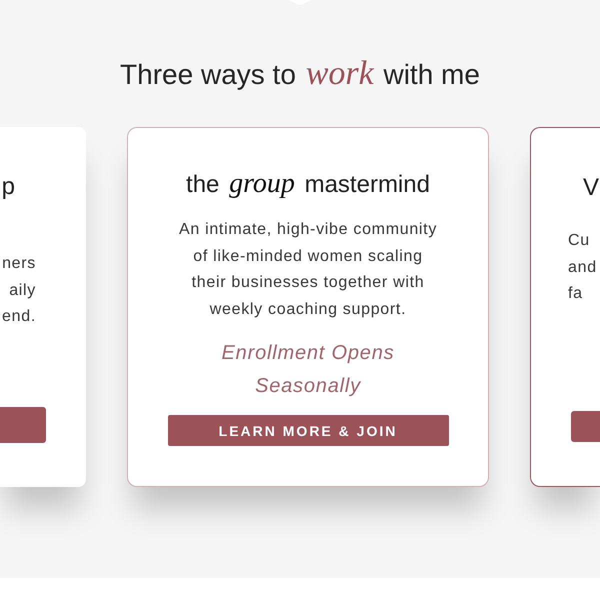 The width and height of the screenshot is (600, 600). I want to click on learn-more-button: LEARN MORE & JOIN, so click(308, 430).